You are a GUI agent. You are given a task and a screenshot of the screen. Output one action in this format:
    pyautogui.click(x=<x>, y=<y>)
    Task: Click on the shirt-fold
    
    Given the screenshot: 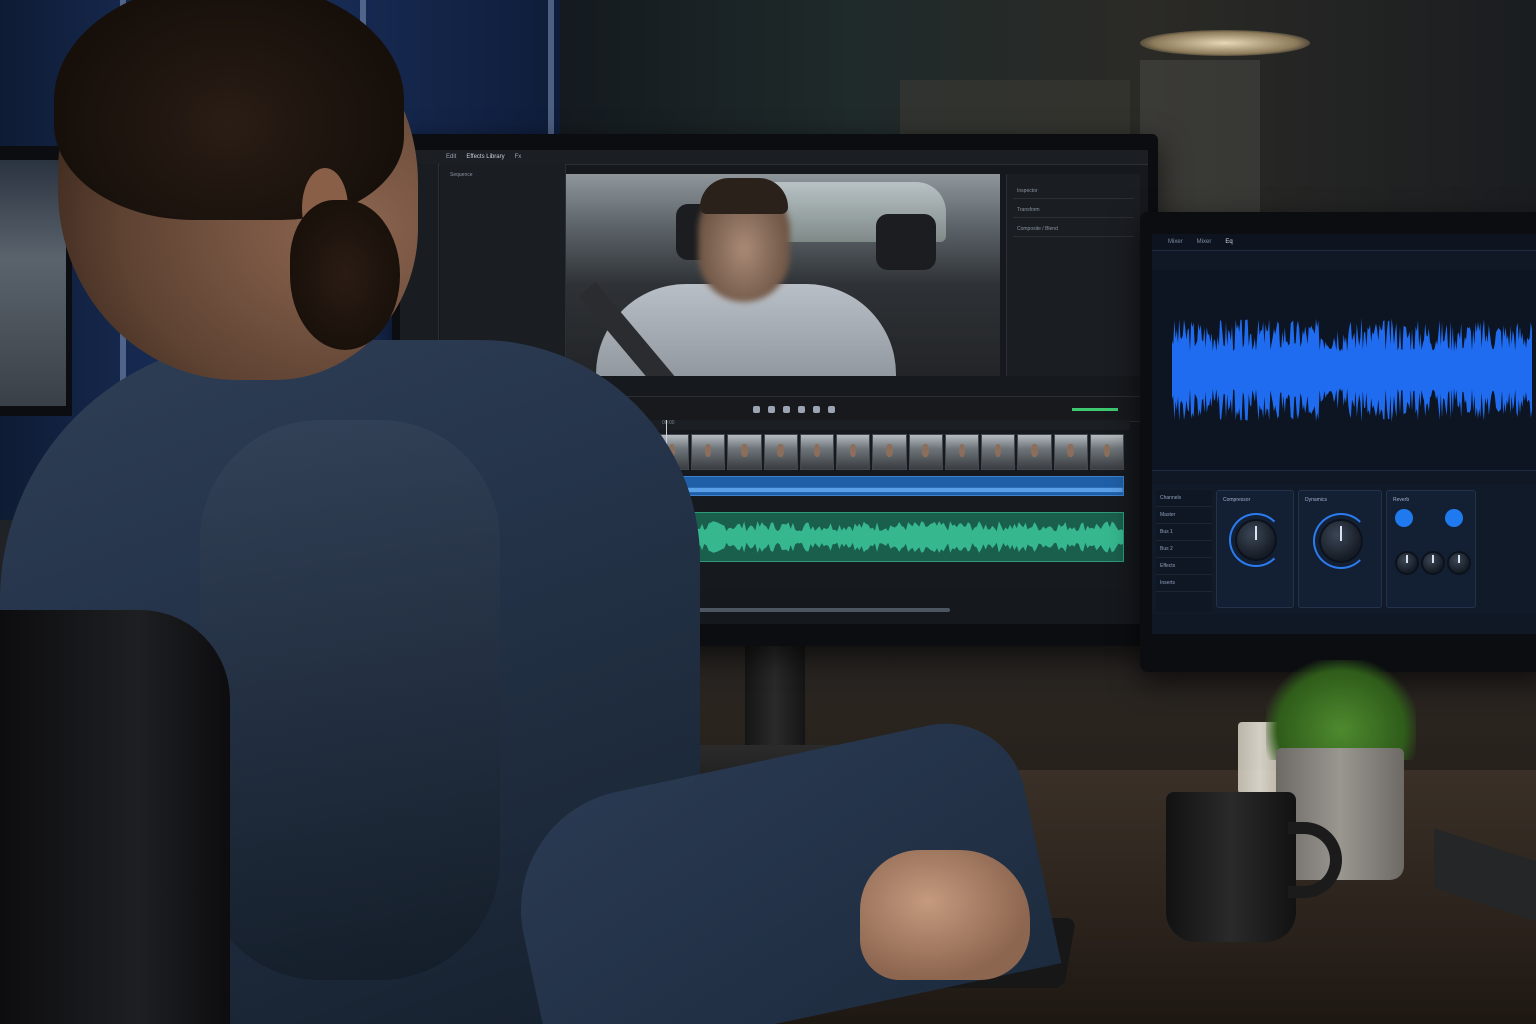 What is the action you would take?
    pyautogui.click(x=350, y=700)
    